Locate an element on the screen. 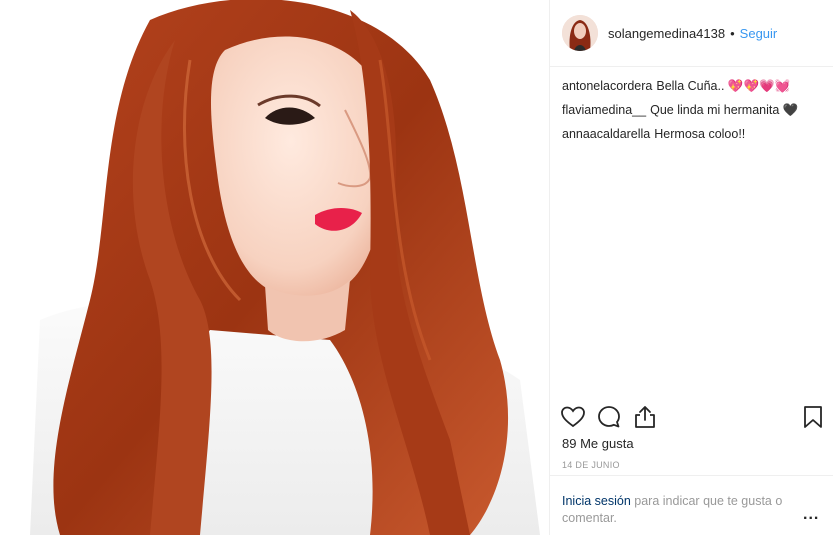 Image resolution: width=833 pixels, height=535 pixels. post-date: 14 DE JUNIO is located at coordinates (591, 465).